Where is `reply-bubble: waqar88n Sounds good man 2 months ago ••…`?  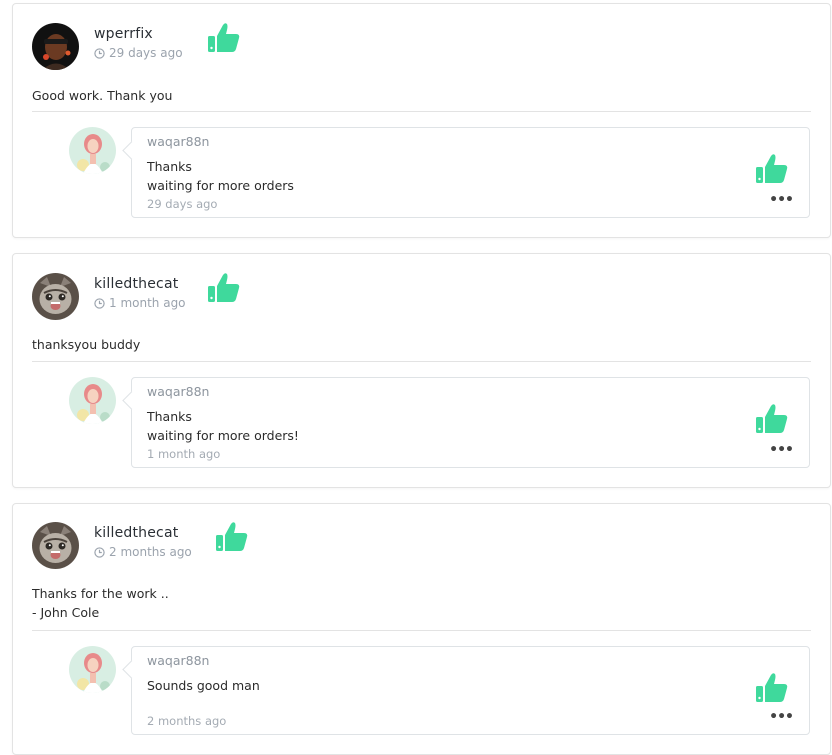 reply-bubble: waqar88n Sounds good man 2 months ago ••… is located at coordinates (470, 690).